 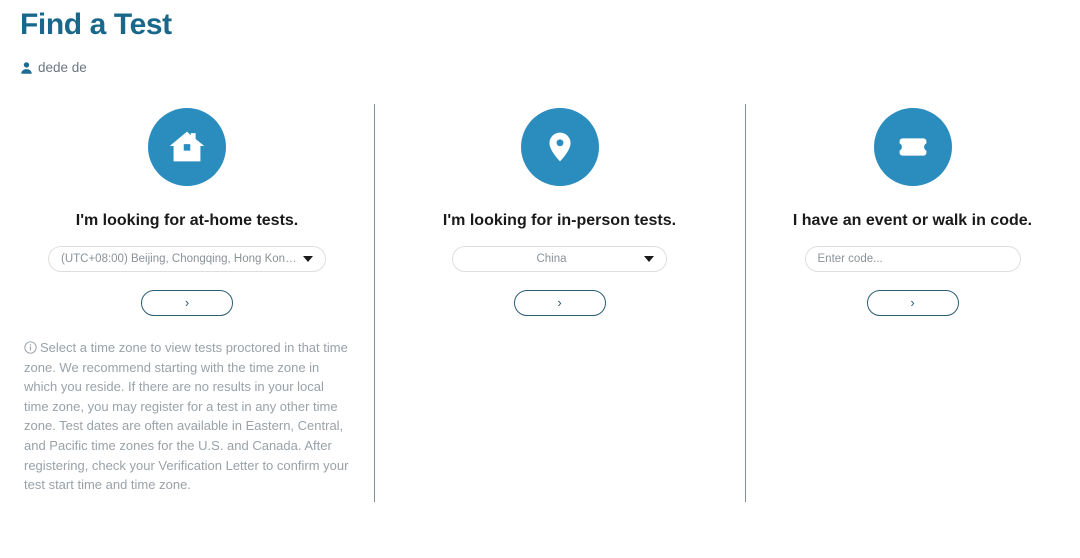 I want to click on card-heading: I'm looking for in-person tests., so click(x=559, y=220).